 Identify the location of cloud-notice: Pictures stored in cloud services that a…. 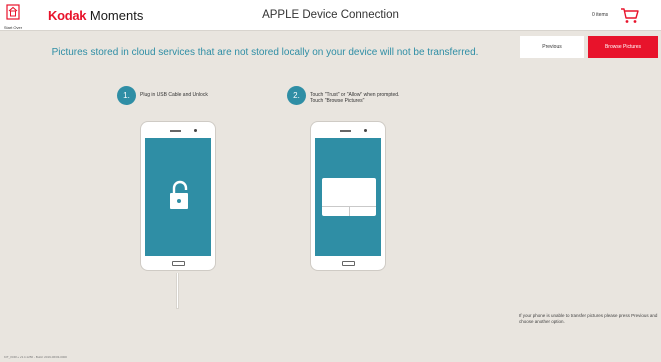
(265, 52).